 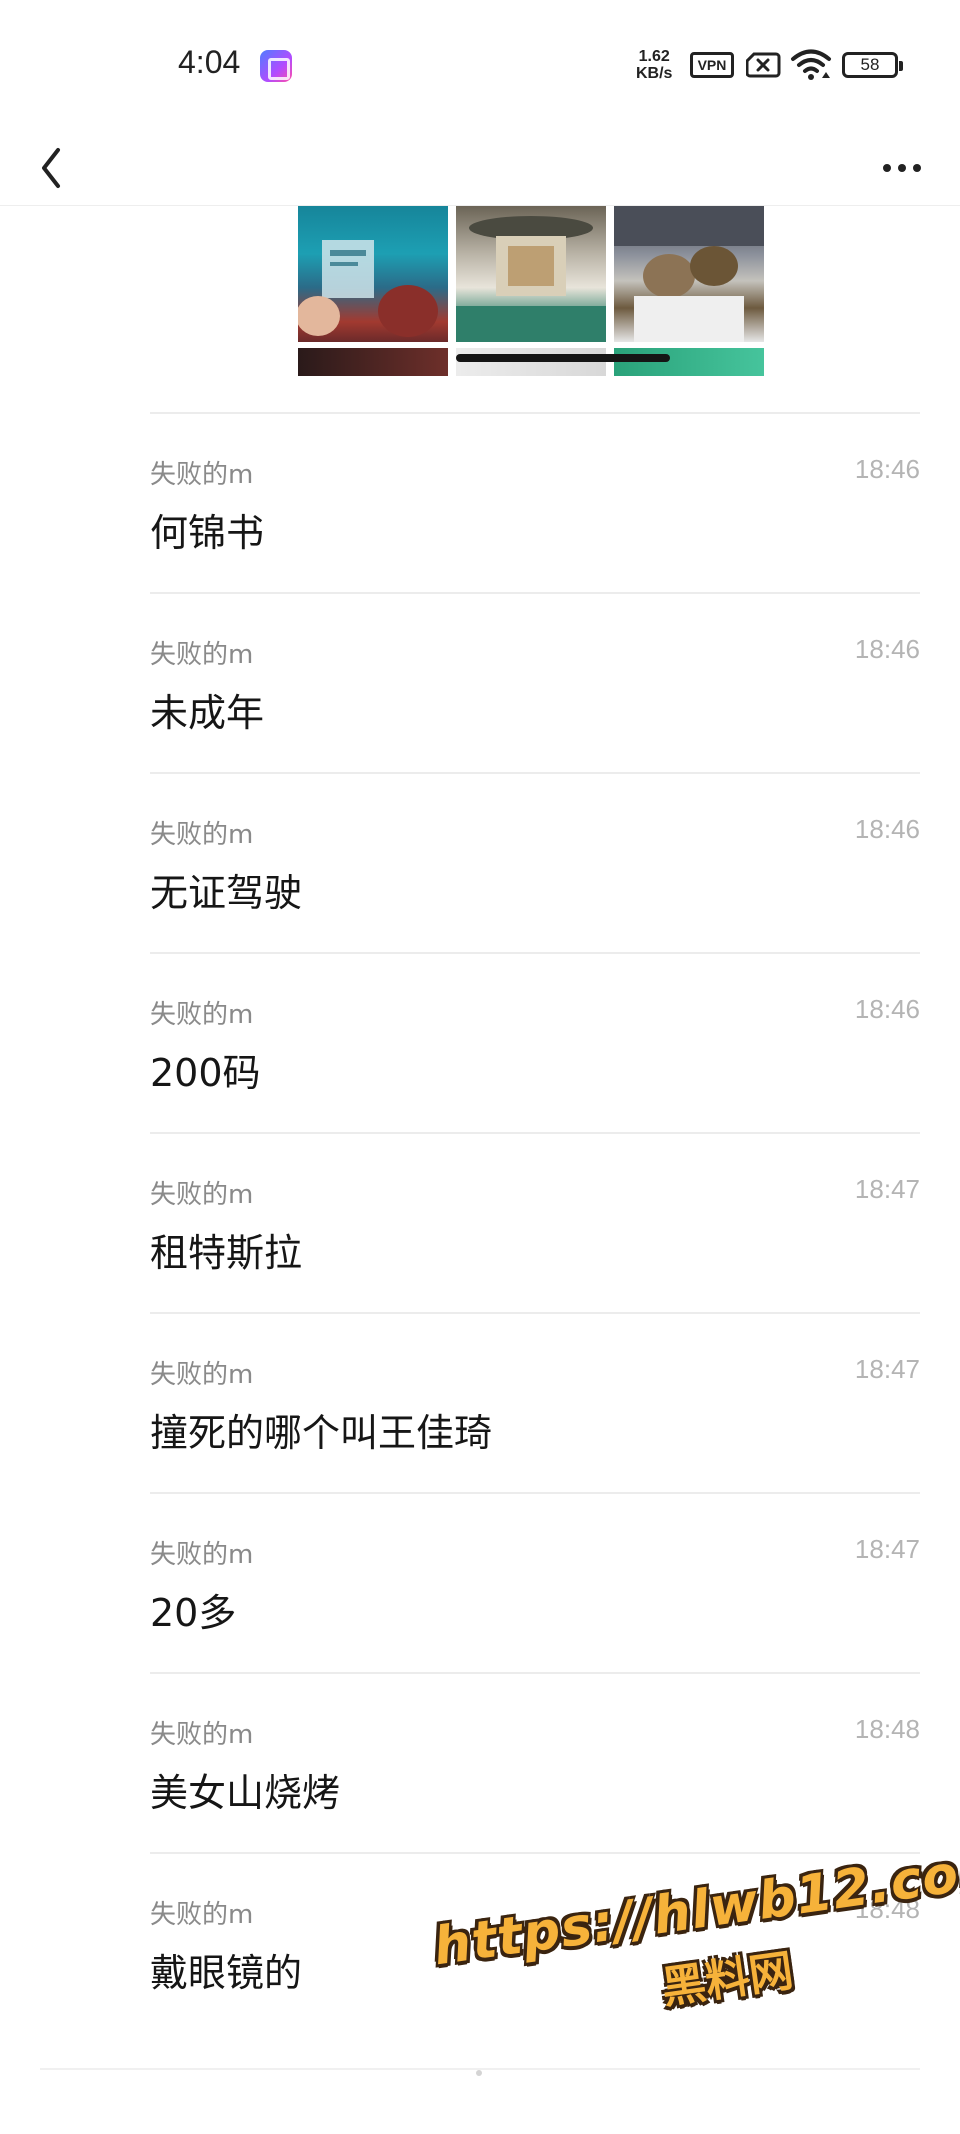 I want to click on message-text: 戴眼镜的, so click(x=226, y=1973).